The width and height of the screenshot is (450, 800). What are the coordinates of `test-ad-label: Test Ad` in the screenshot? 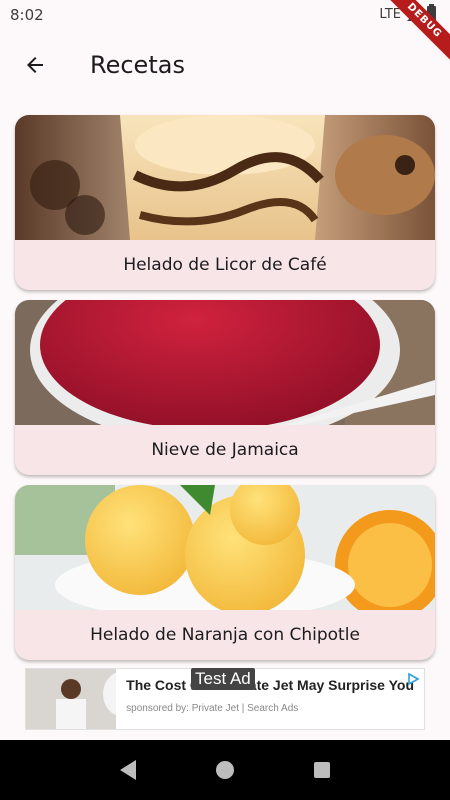 It's located at (223, 679).